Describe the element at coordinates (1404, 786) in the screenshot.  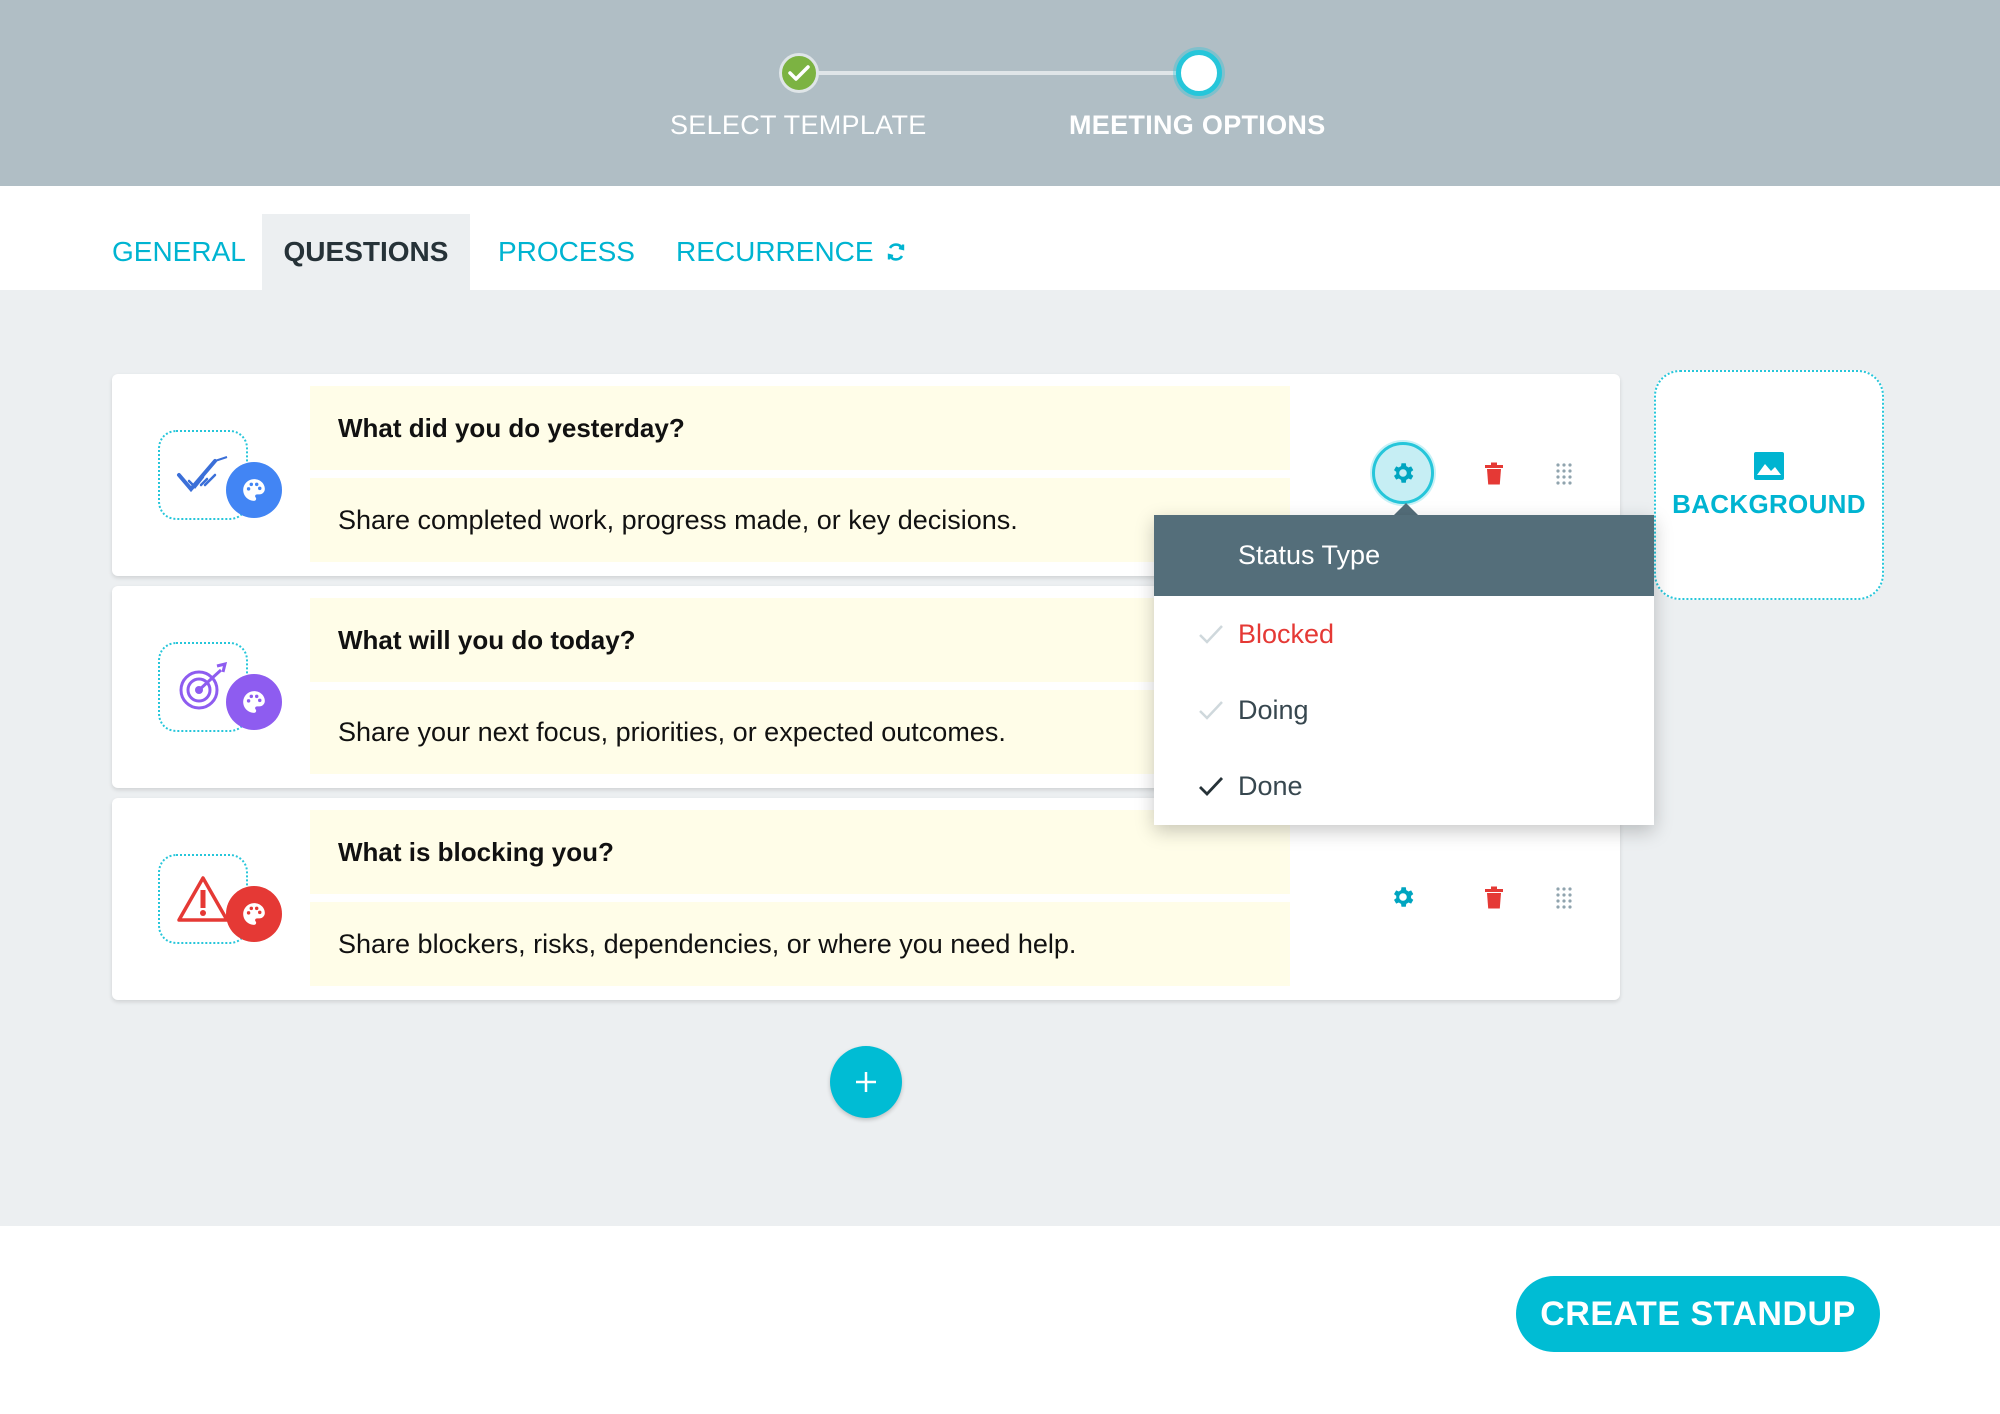
I see `status-option-done: Done` at that location.